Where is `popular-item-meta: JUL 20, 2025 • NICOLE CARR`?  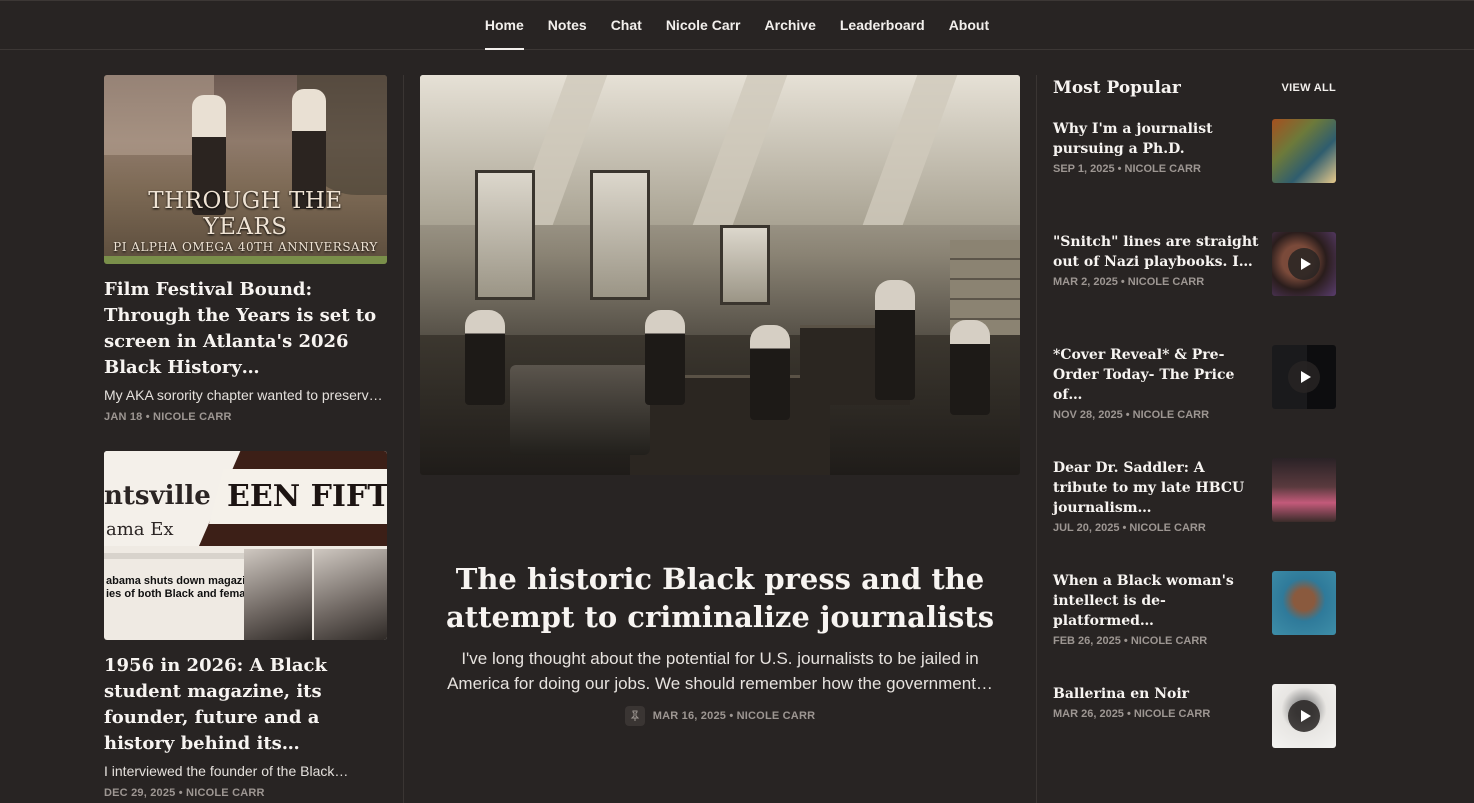 popular-item-meta: JUL 20, 2025 • NICOLE CARR is located at coordinates (1129, 528).